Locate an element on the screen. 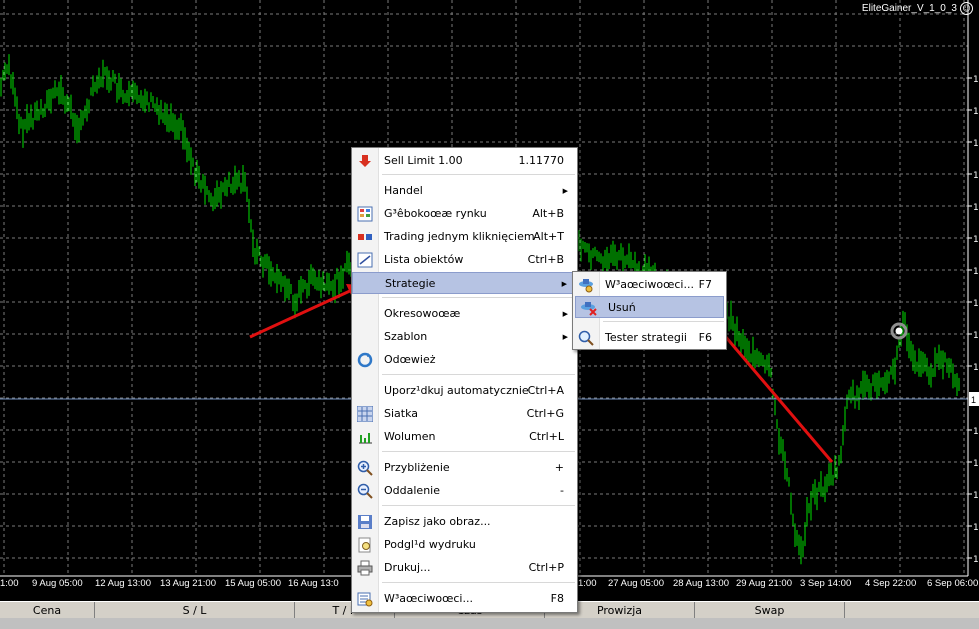 The height and width of the screenshot is (629, 979). volume-icon is located at coordinates (365, 437).